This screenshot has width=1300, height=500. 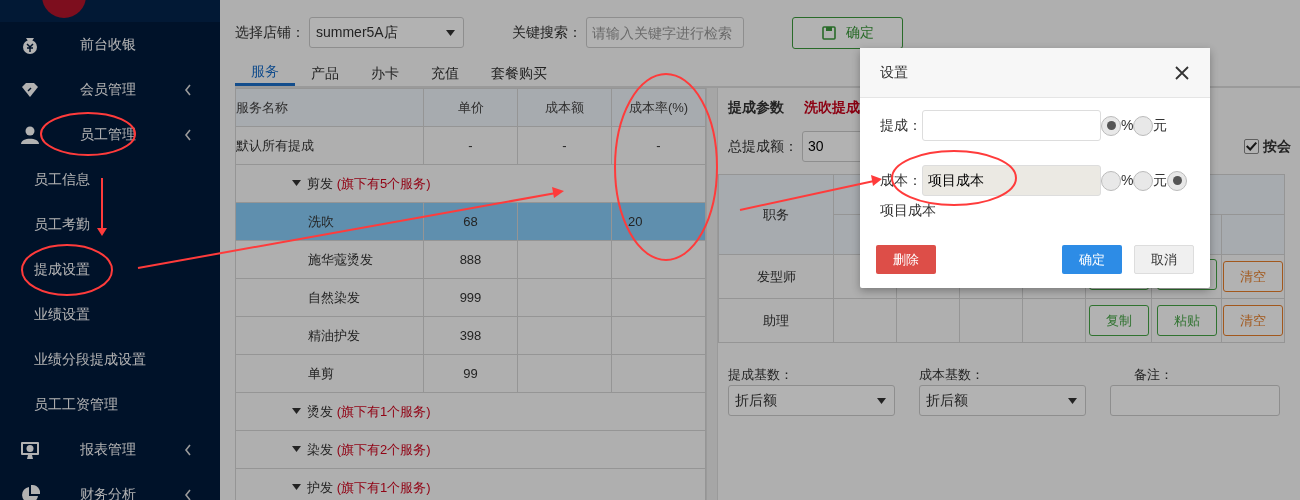 I want to click on remark-field, so click(x=1195, y=400).